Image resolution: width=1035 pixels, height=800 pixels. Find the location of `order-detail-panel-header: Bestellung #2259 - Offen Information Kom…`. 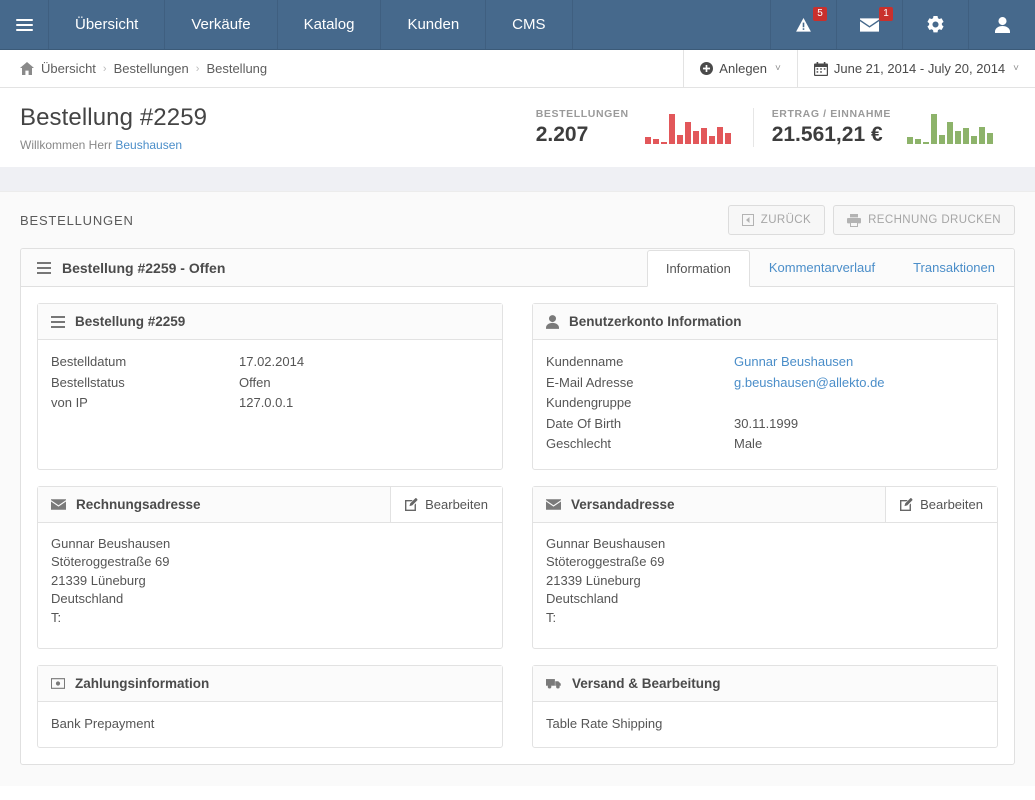

order-detail-panel-header: Bestellung #2259 - Offen Information Kom… is located at coordinates (517, 268).